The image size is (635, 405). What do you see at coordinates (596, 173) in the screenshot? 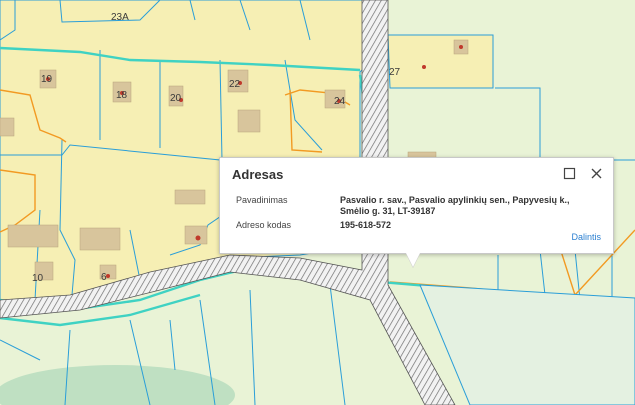
I see `close-icon` at bounding box center [596, 173].